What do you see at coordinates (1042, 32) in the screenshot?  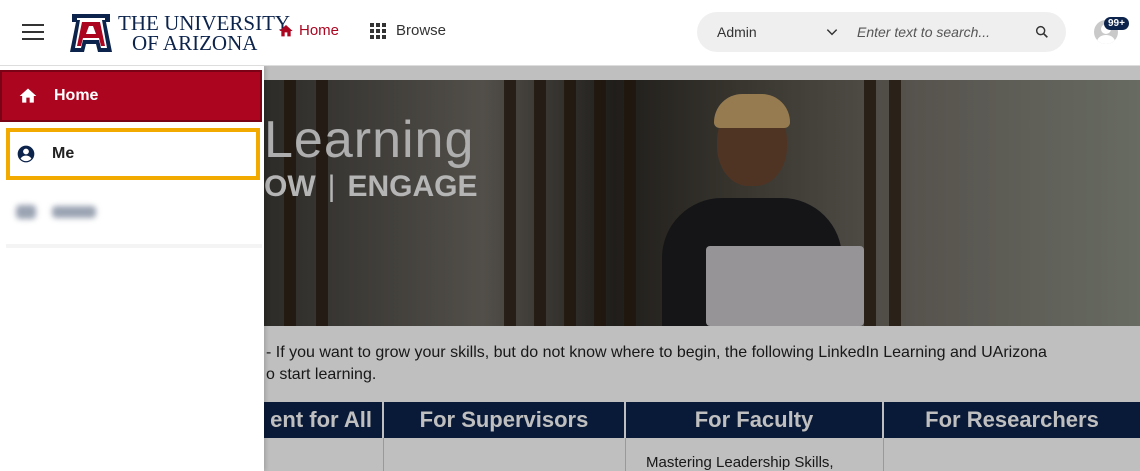 I see `search-icon` at bounding box center [1042, 32].